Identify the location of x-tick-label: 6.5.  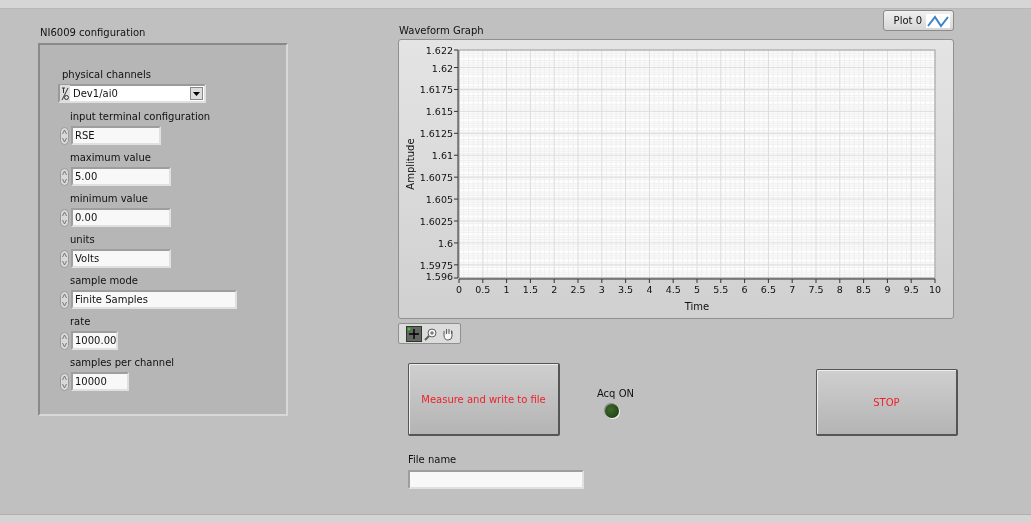
(768, 289).